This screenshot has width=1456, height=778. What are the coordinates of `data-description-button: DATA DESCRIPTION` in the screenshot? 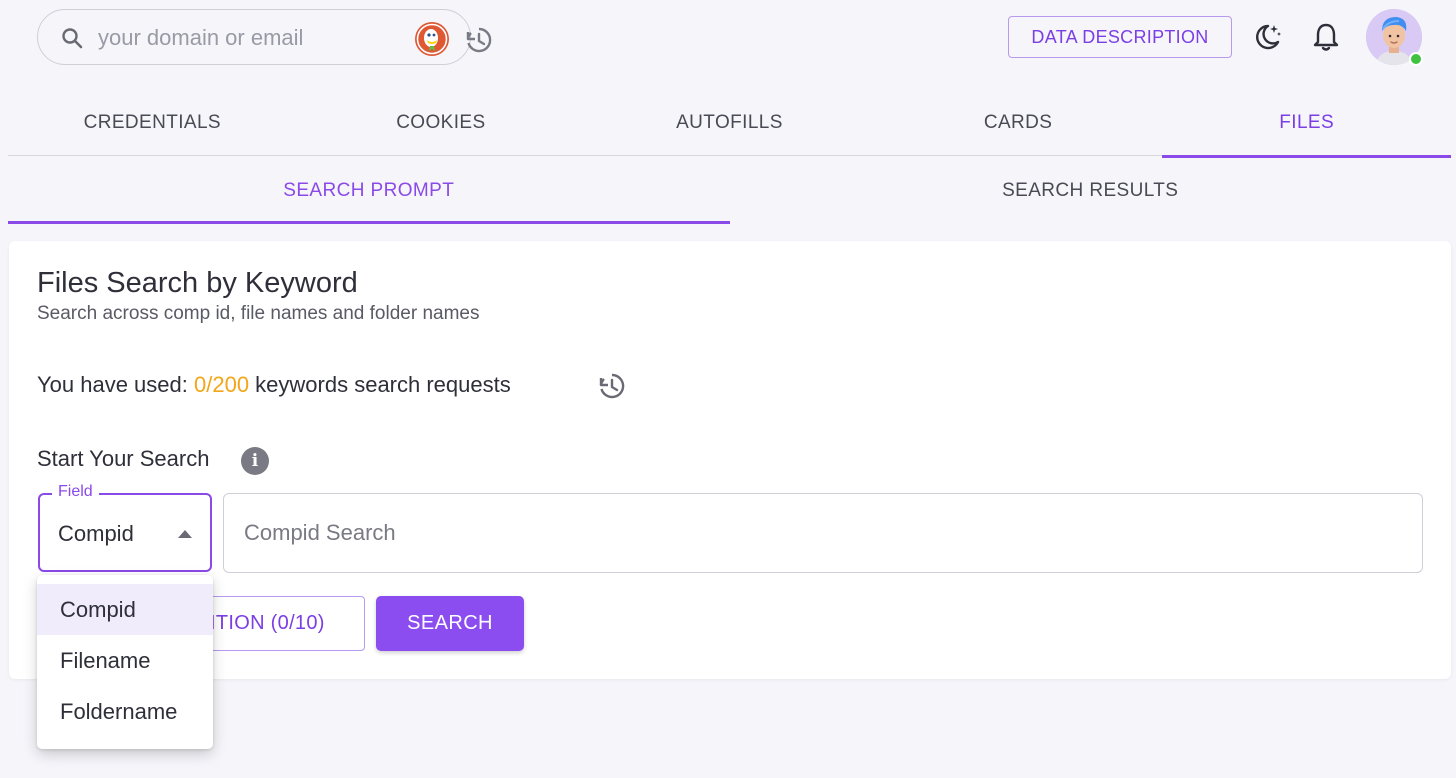 It's located at (1120, 37).